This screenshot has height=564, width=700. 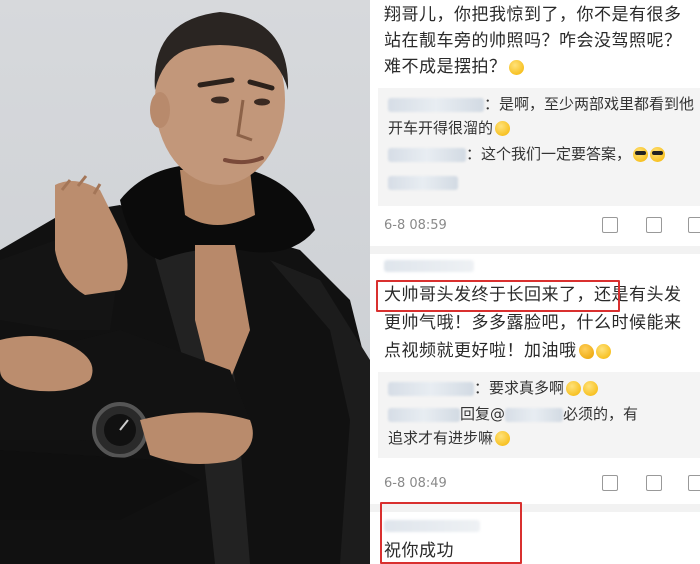 I want to click on shocked-emoji-icon, so click(x=603, y=351).